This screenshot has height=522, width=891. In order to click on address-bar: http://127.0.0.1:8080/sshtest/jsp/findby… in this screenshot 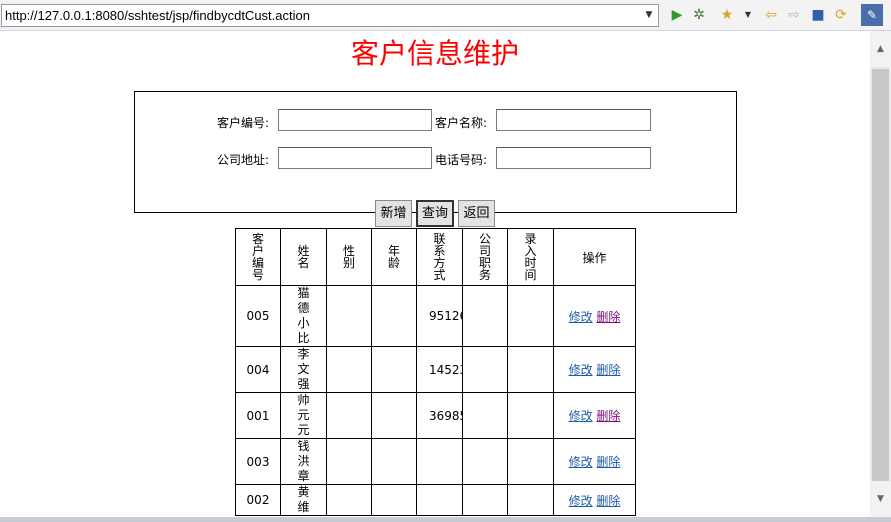, I will do `click(330, 15)`.